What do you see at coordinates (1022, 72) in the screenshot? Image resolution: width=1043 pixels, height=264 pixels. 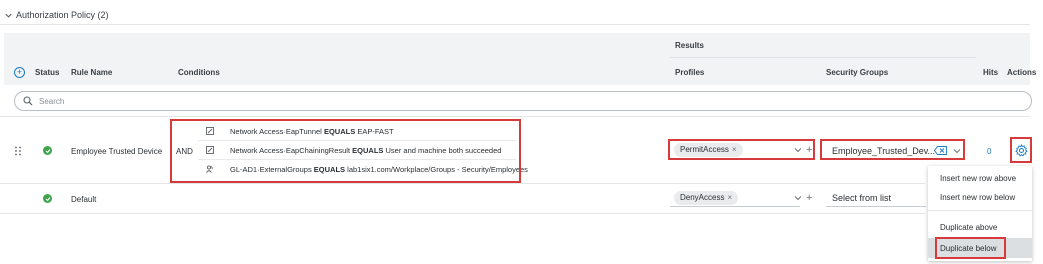 I see `column-header-actions: Actions` at bounding box center [1022, 72].